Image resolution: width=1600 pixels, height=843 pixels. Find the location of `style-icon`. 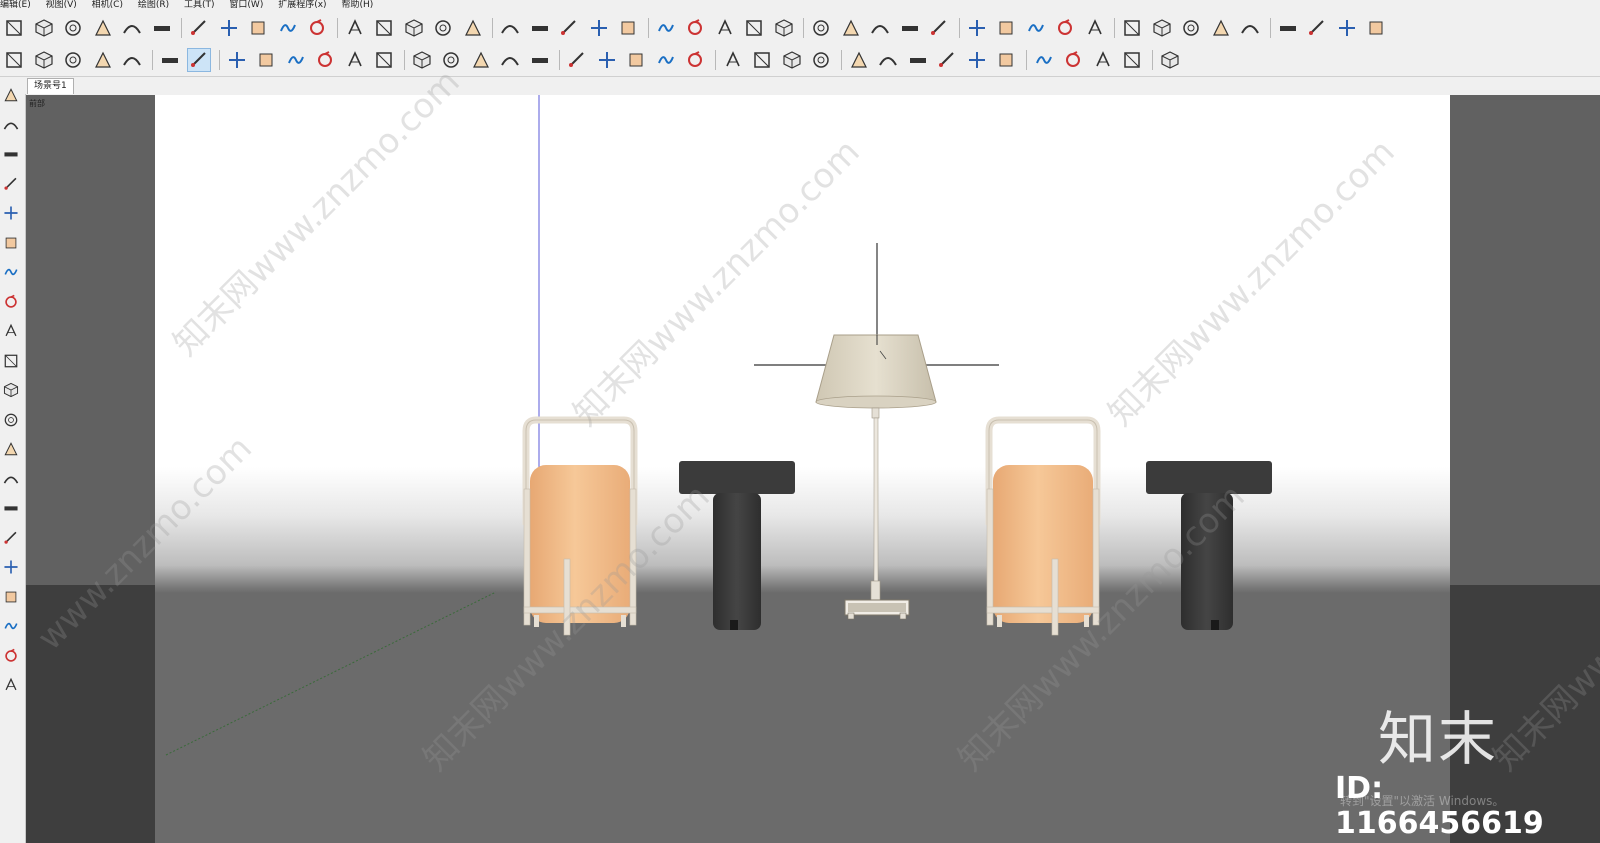

style-icon is located at coordinates (888, 60).